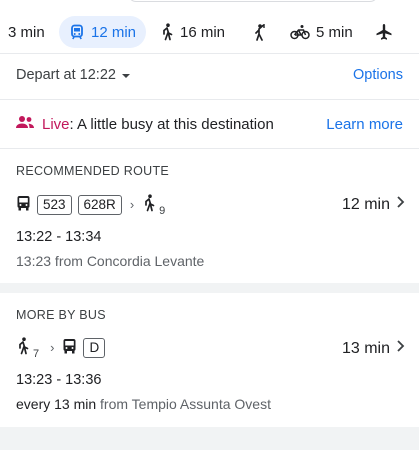 This screenshot has width=419, height=450. Describe the element at coordinates (125, 76) in the screenshot. I see `dropdown-caret-icon` at that location.